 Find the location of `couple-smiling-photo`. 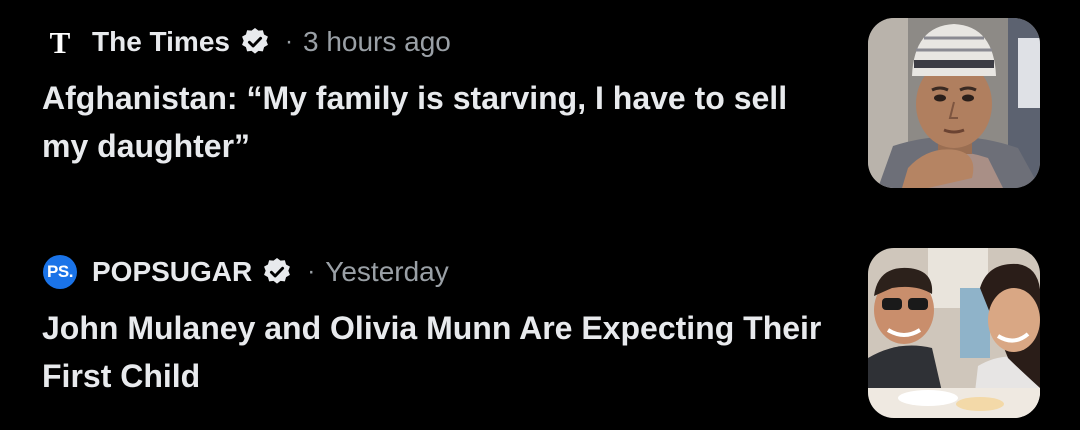

couple-smiling-photo is located at coordinates (954, 333).